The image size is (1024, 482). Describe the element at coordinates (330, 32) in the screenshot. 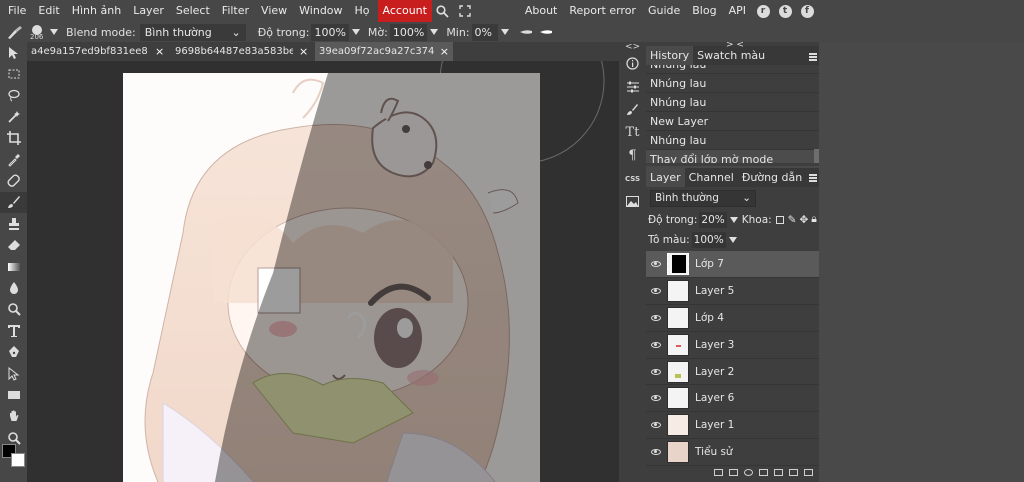

I see `opacity-input: 100%` at that location.